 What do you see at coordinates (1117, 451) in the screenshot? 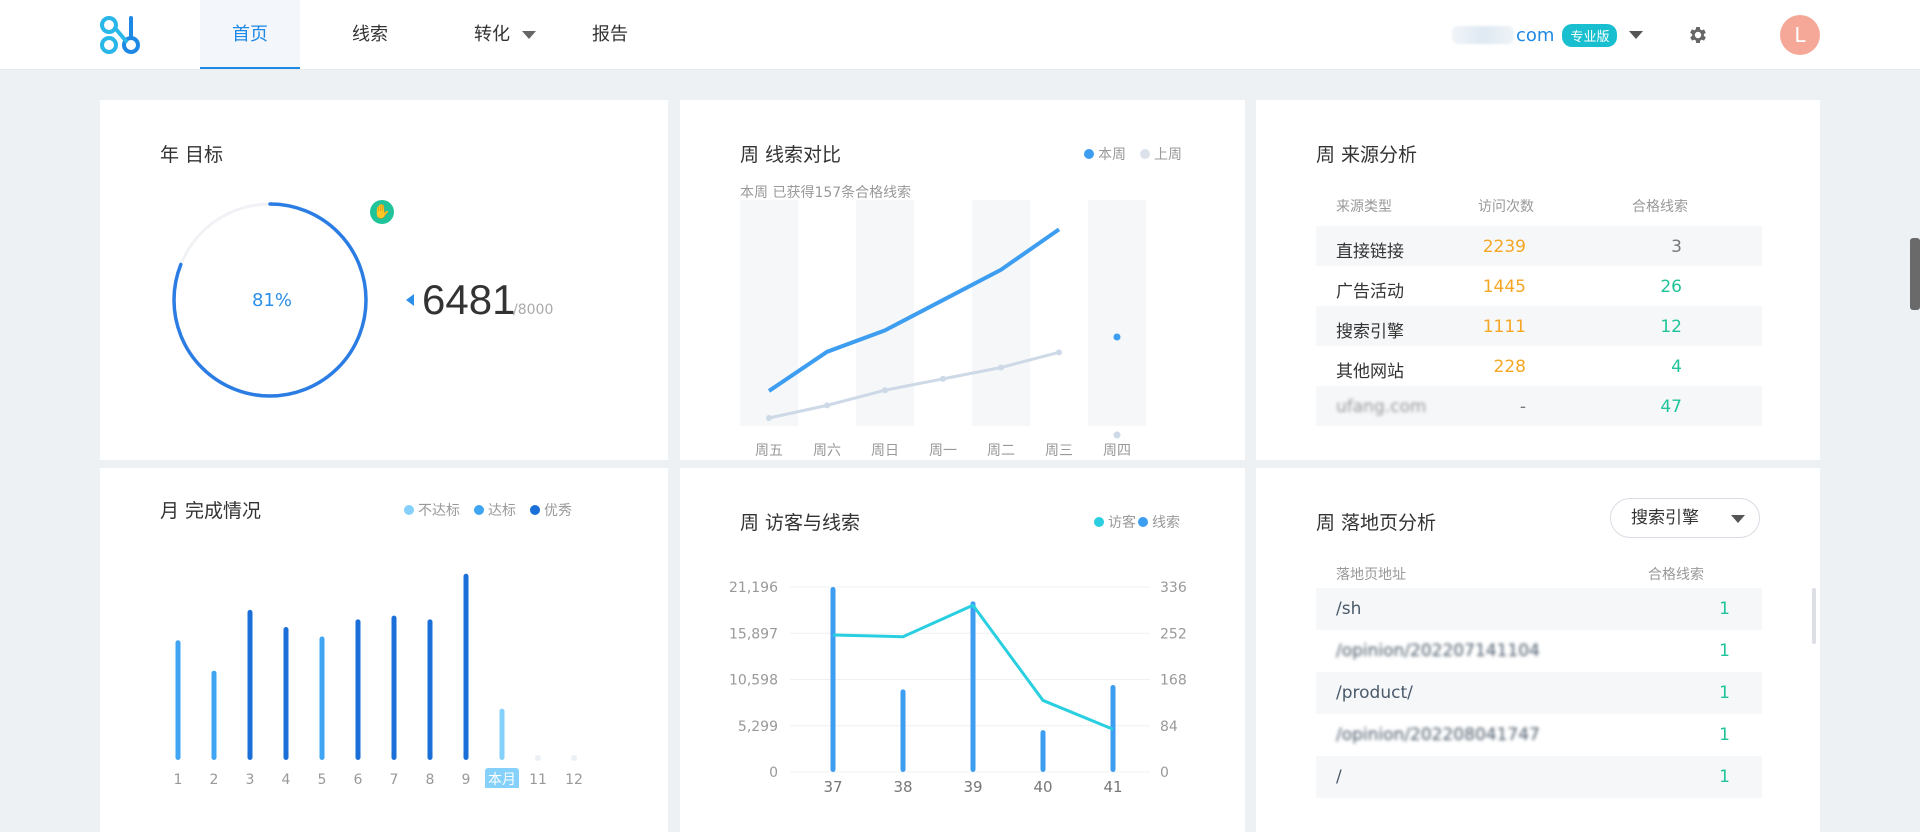
I see `x-tick-label: 周四` at bounding box center [1117, 451].